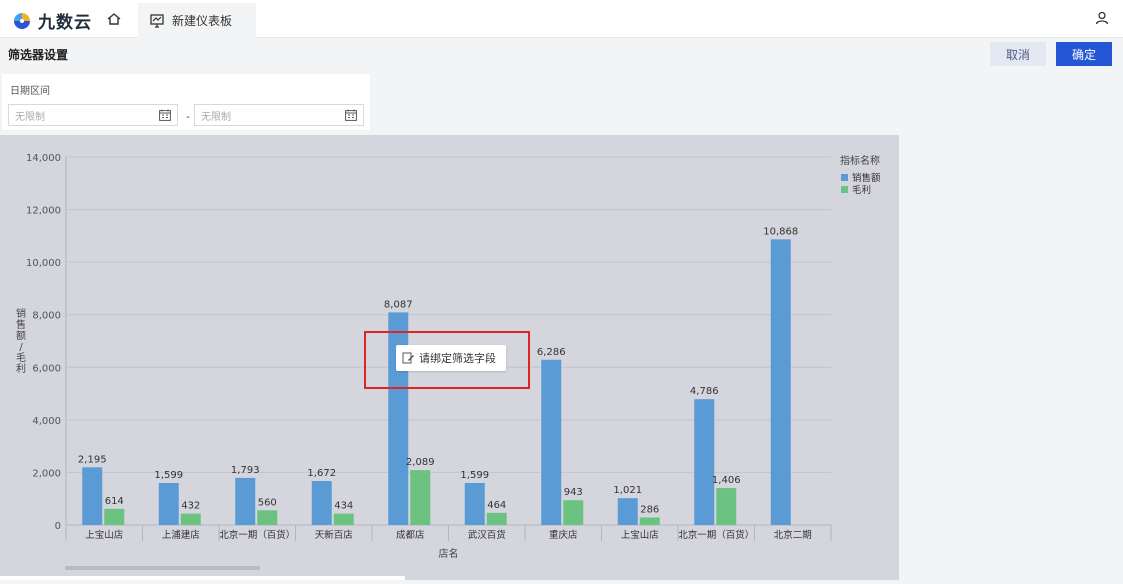 The image size is (1123, 584). What do you see at coordinates (649, 509) in the screenshot?
I see `data-label: 286` at bounding box center [649, 509].